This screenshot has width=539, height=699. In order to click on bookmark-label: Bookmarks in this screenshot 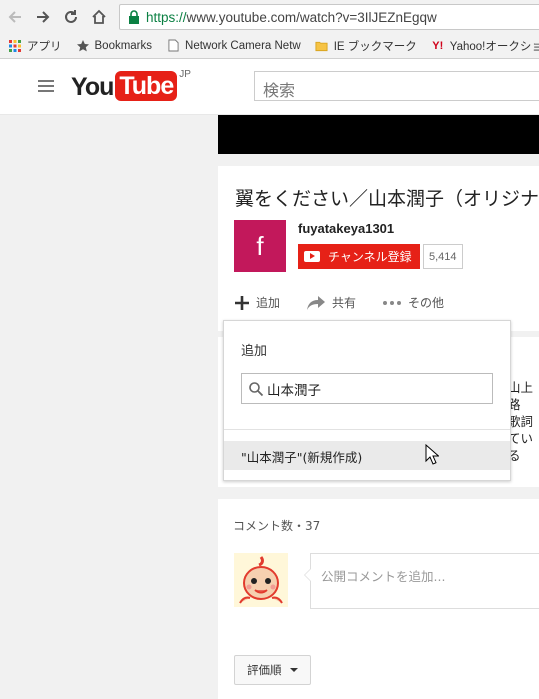, I will do `click(123, 45)`.